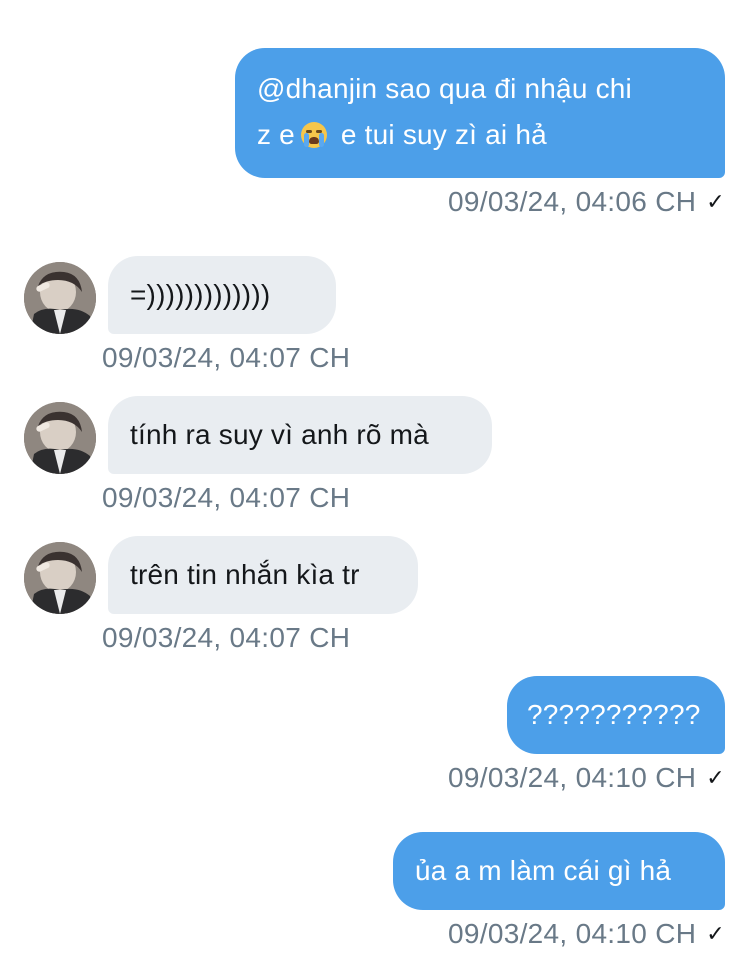 Image resolution: width=750 pixels, height=960 pixels. What do you see at coordinates (543, 870) in the screenshot?
I see `message-text: ủa a m làm cái gì hả` at bounding box center [543, 870].